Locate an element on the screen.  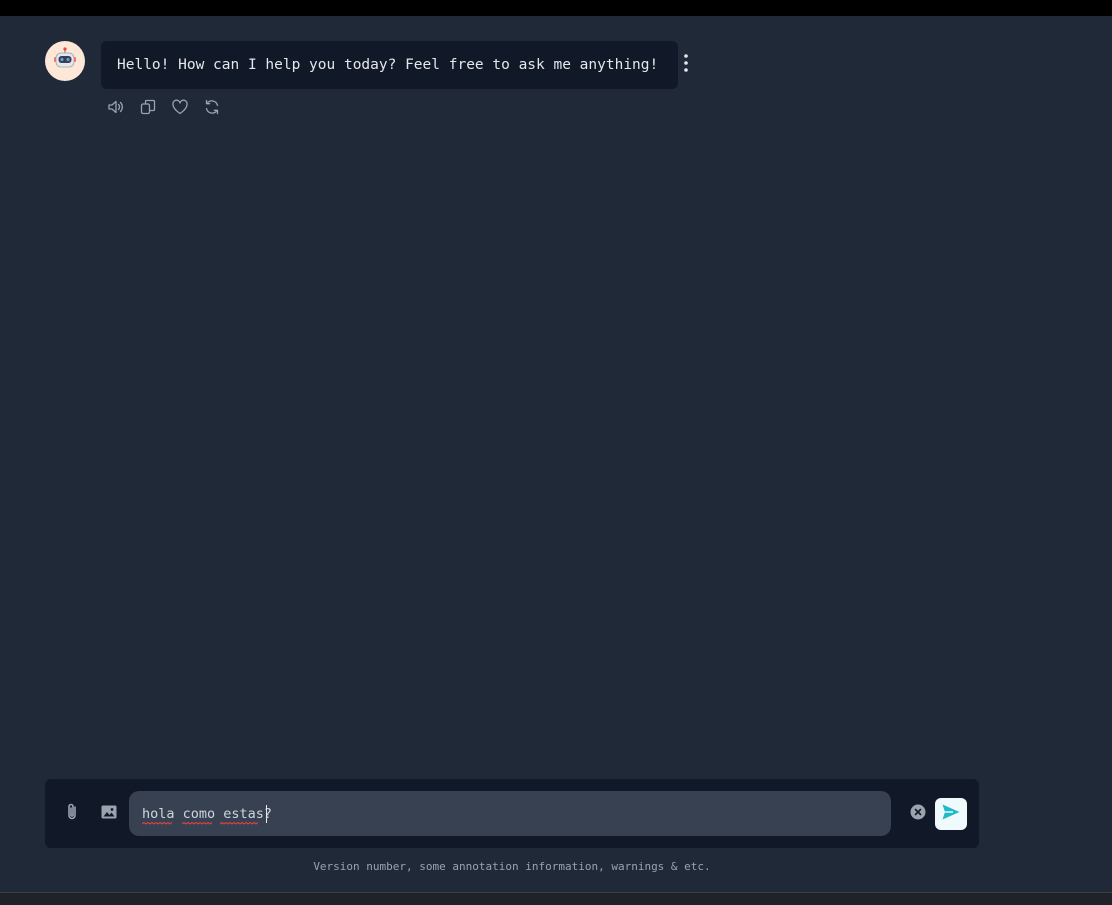
speaker-icon is located at coordinates (116, 109).